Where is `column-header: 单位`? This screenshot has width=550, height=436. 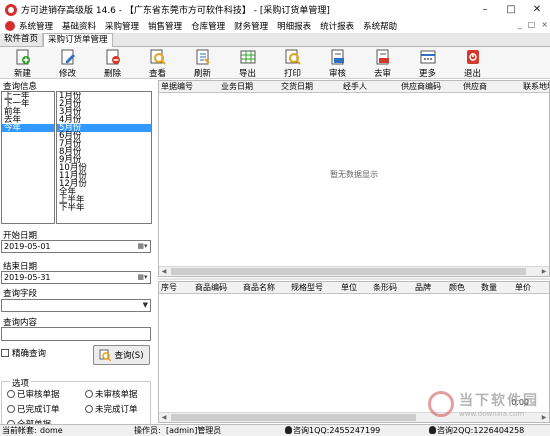 column-header: 单位 is located at coordinates (348, 288).